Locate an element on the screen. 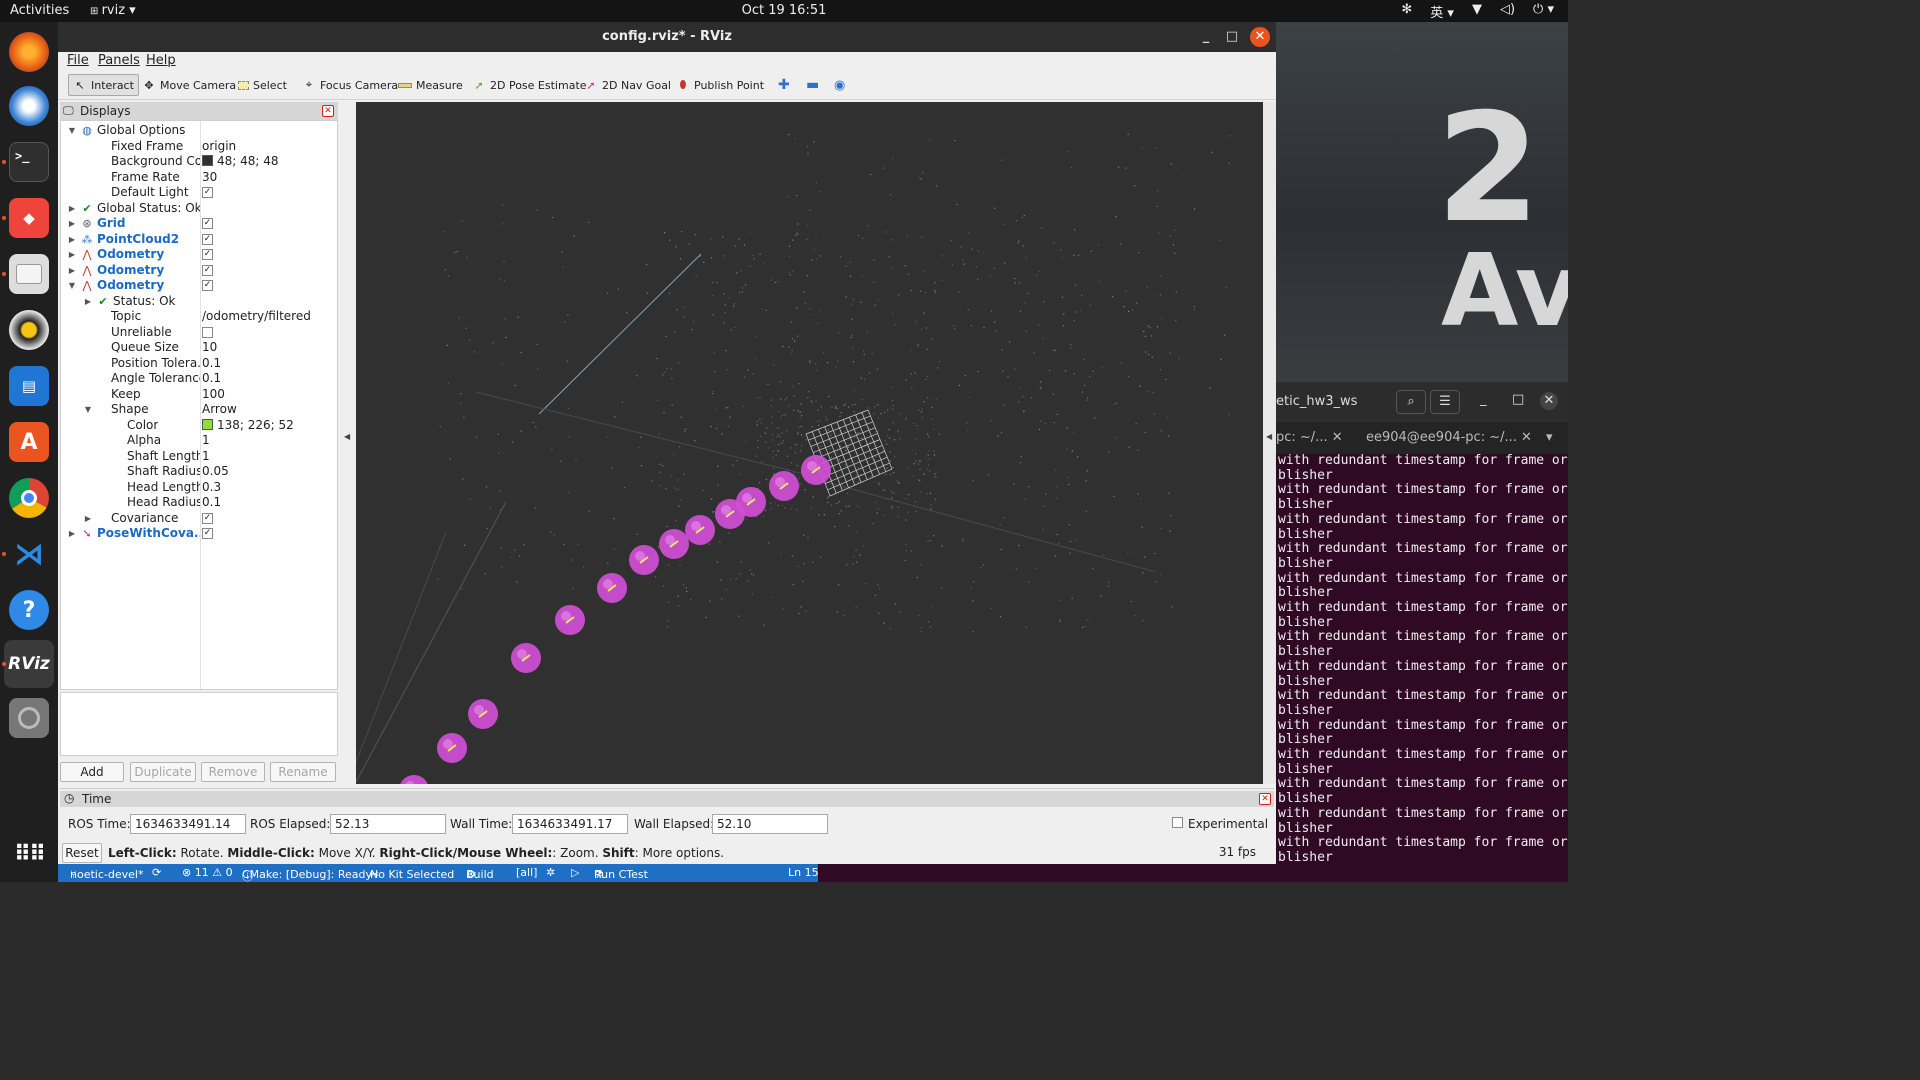  display-tree-row: ▼ ◍ Global Options is located at coordinates (199, 131).